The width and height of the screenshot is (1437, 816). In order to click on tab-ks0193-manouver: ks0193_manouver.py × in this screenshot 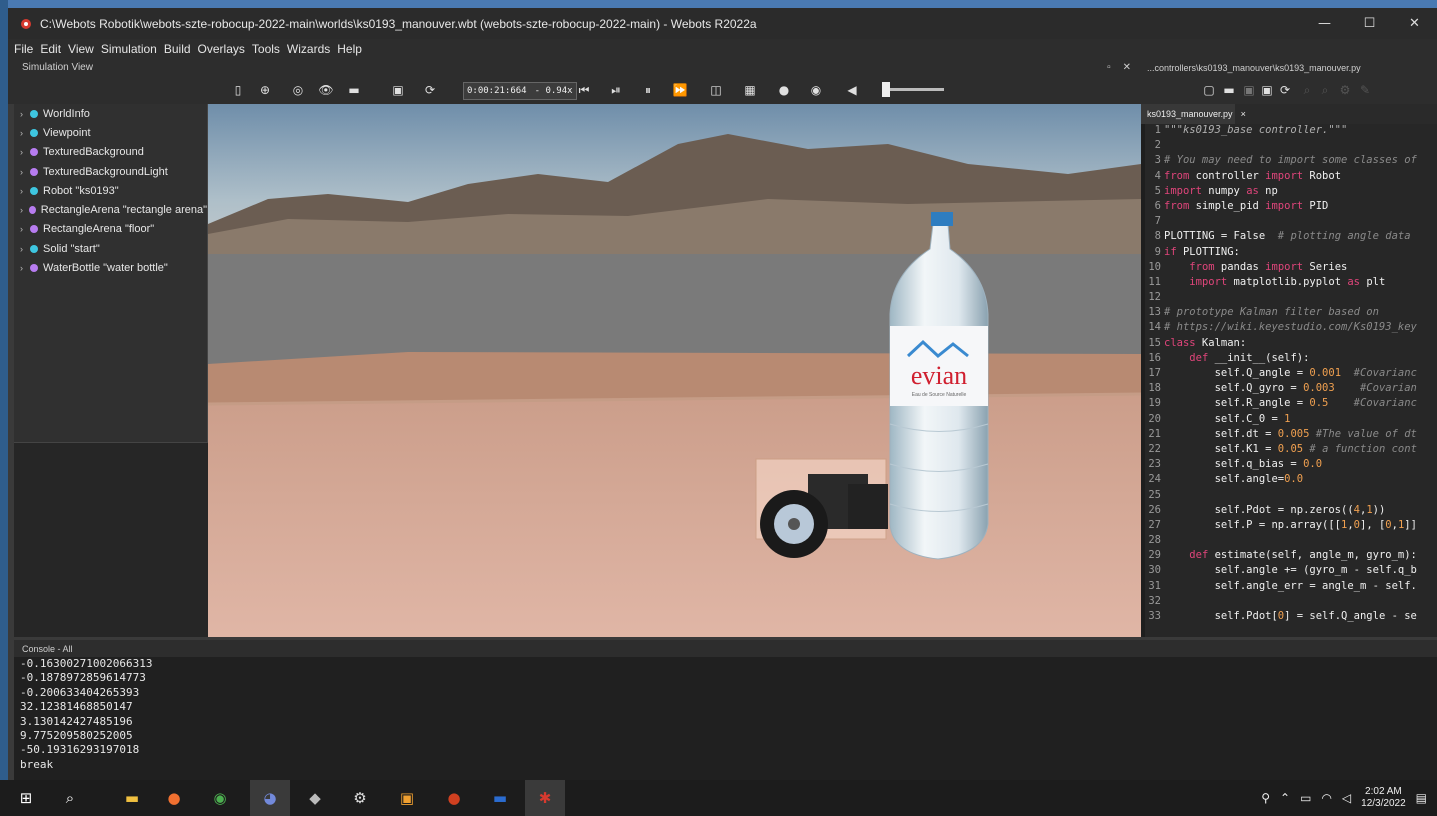, I will do `click(1193, 114)`.